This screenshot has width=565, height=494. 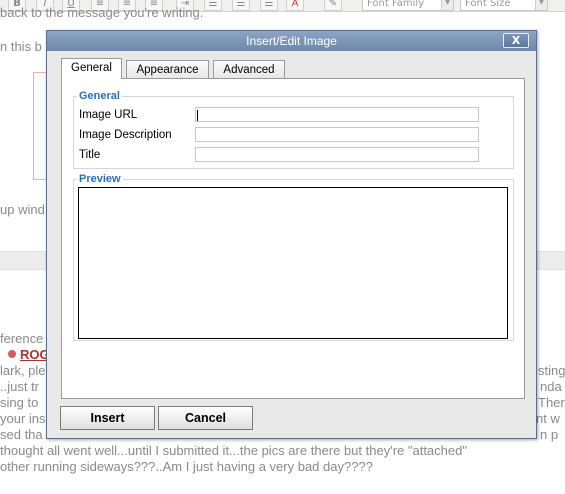 I want to click on bg-text-line: sing to, so click(x=19, y=402).